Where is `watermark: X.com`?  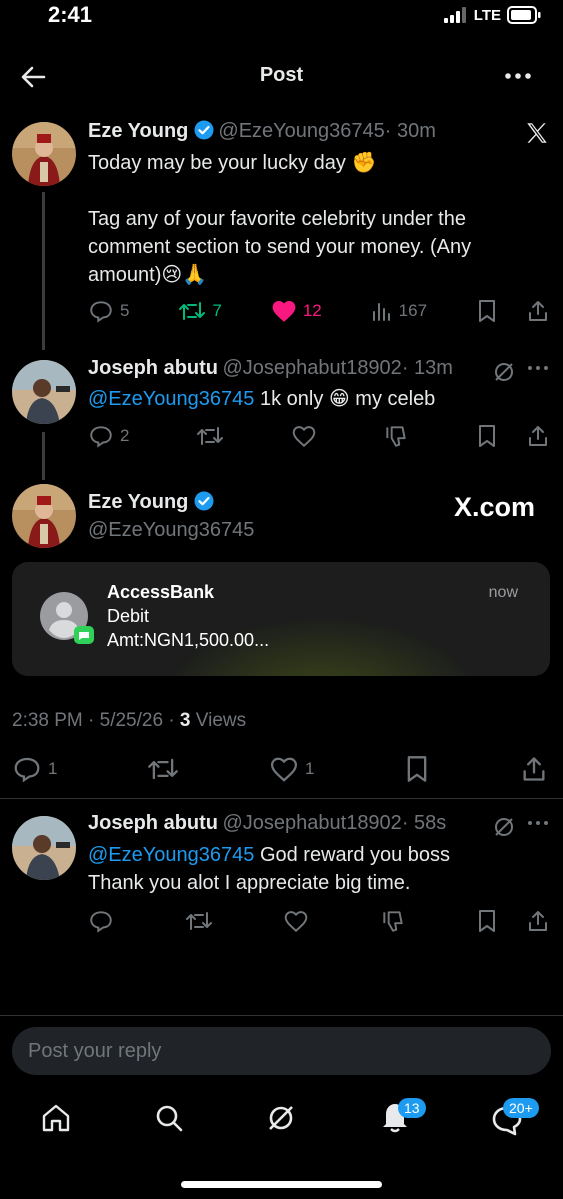
watermark: X.com is located at coordinates (495, 507).